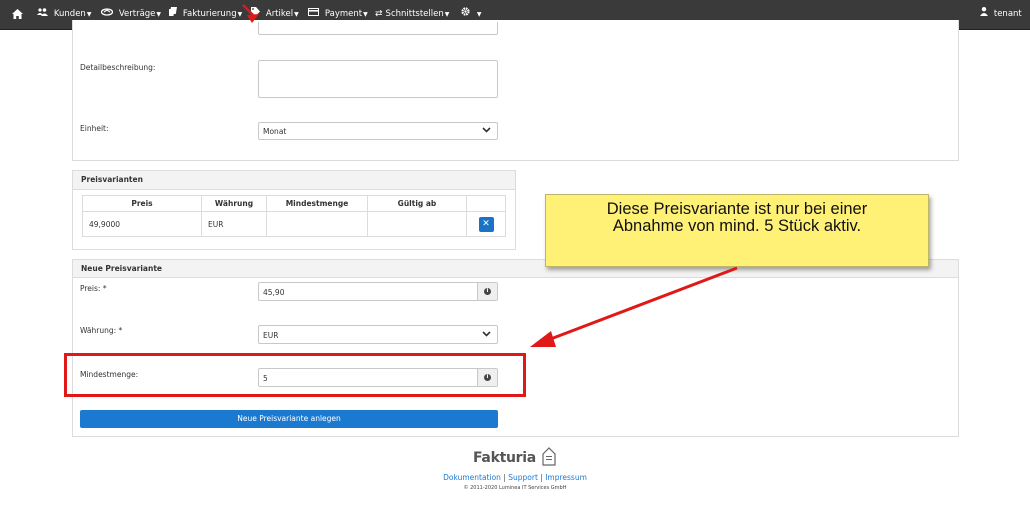  I want to click on cursor-arrow-head, so click(253, 18).